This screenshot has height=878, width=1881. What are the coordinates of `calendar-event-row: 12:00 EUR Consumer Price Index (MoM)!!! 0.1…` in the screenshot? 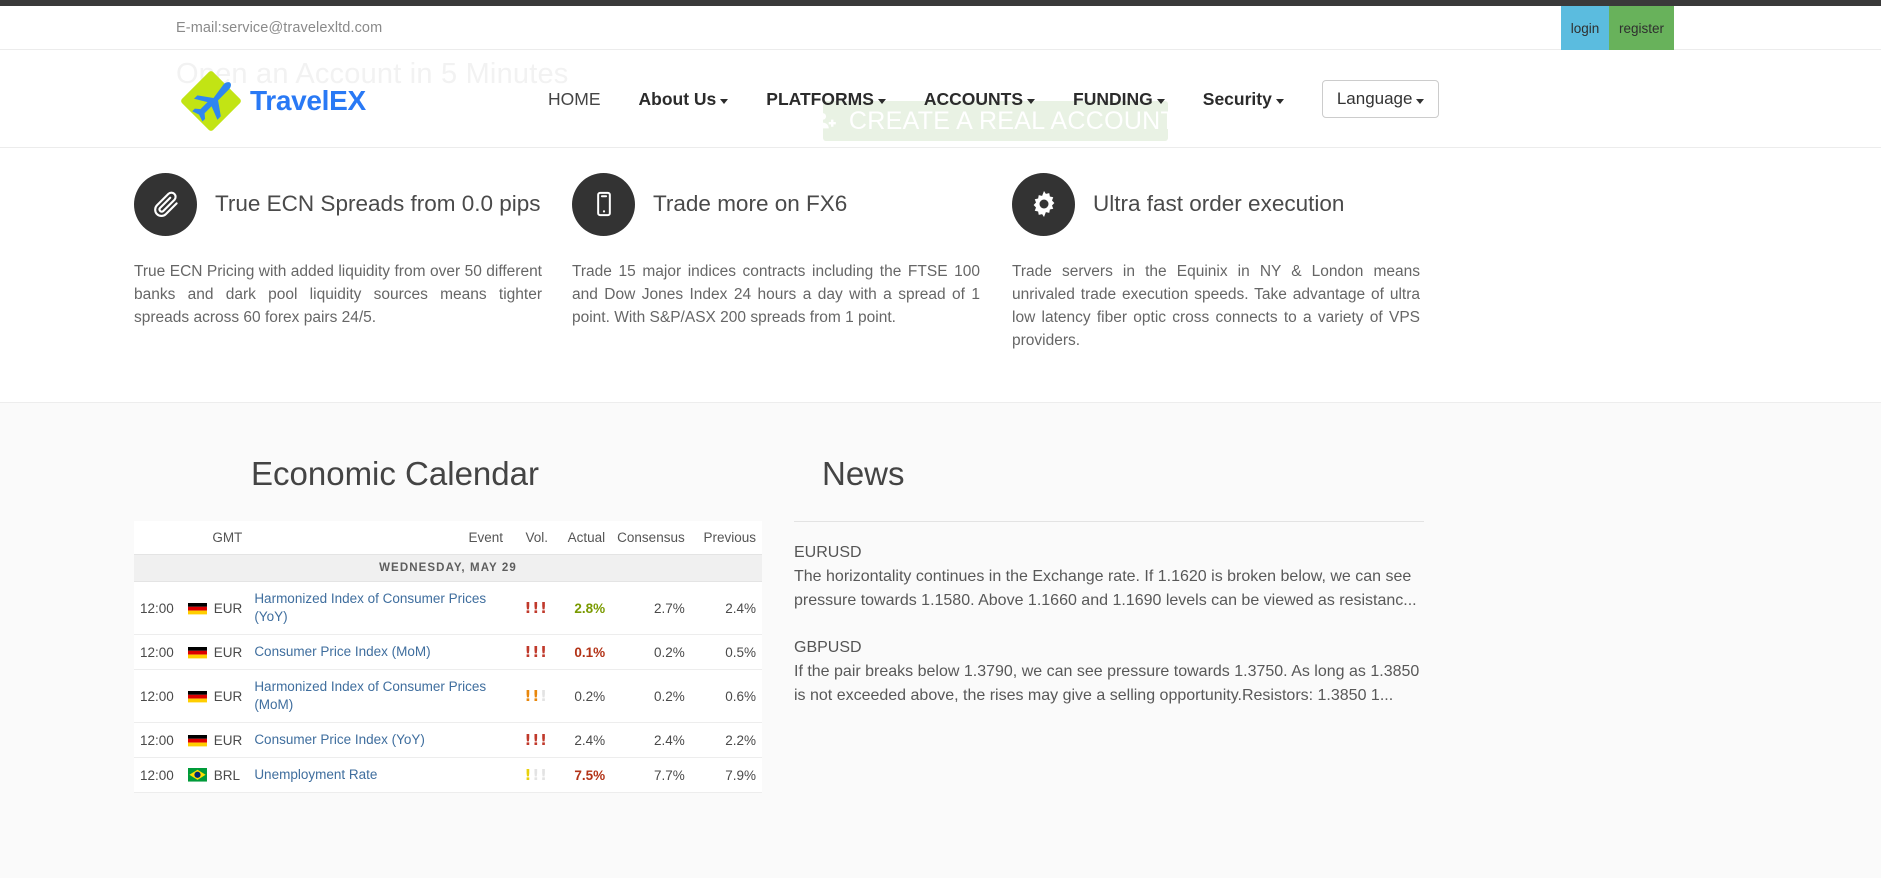 It's located at (448, 652).